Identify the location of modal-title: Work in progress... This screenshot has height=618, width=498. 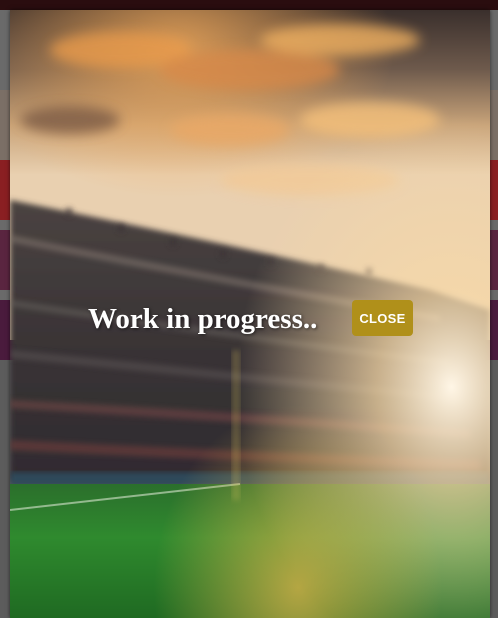
(203, 319).